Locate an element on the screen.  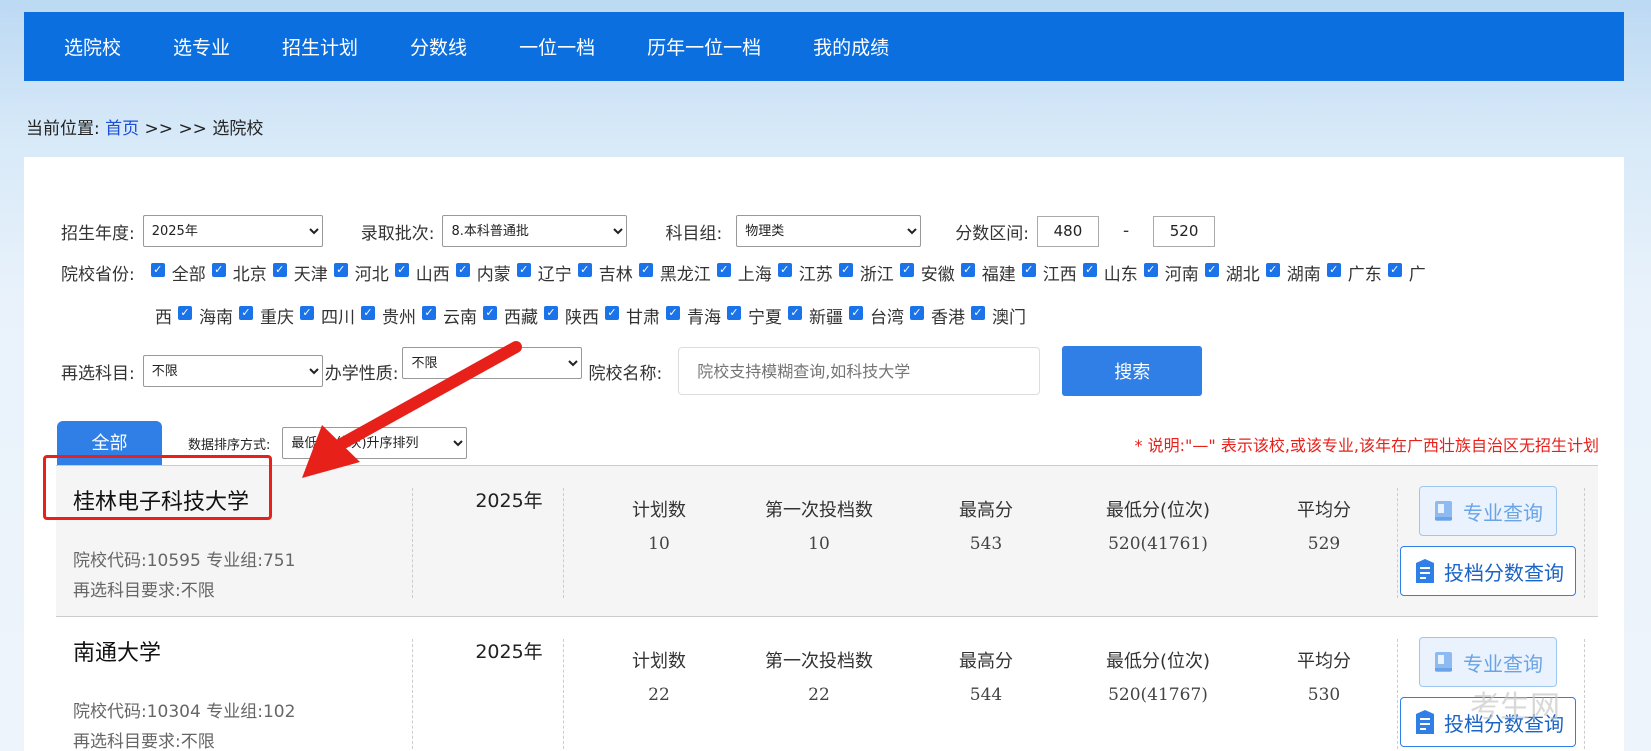
province-option: ✓ 江西 is located at coordinates (1049, 272).